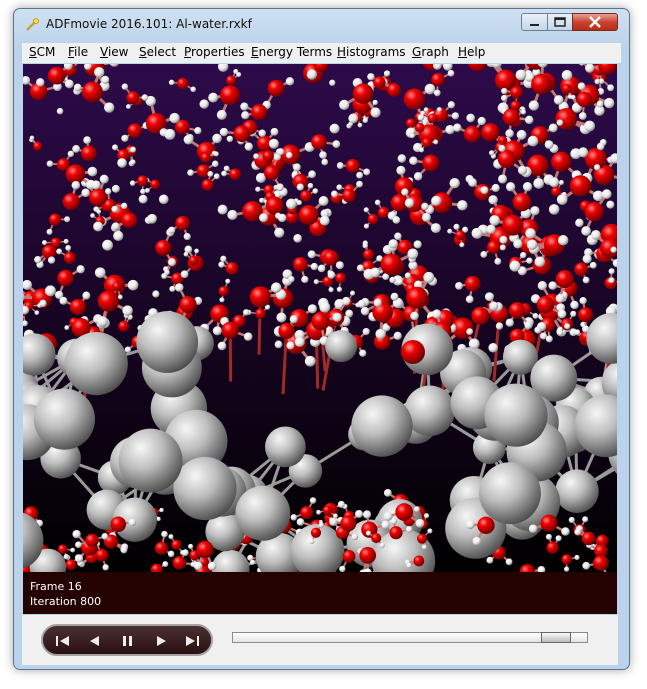 This screenshot has height=689, width=647. Describe the element at coordinates (32, 24) in the screenshot. I see `adf-wand-icon` at that location.